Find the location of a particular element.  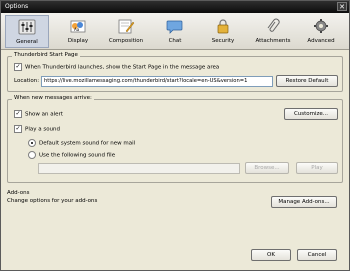

tab-chat: Chat is located at coordinates (175, 31).